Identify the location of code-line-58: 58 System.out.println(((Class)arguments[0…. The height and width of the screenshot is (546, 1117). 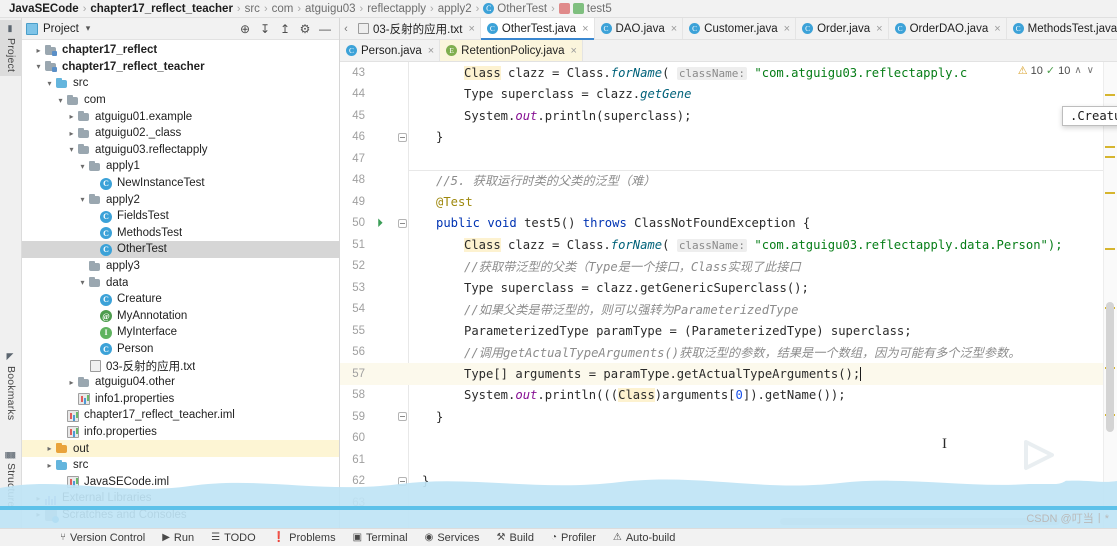
(728, 396).